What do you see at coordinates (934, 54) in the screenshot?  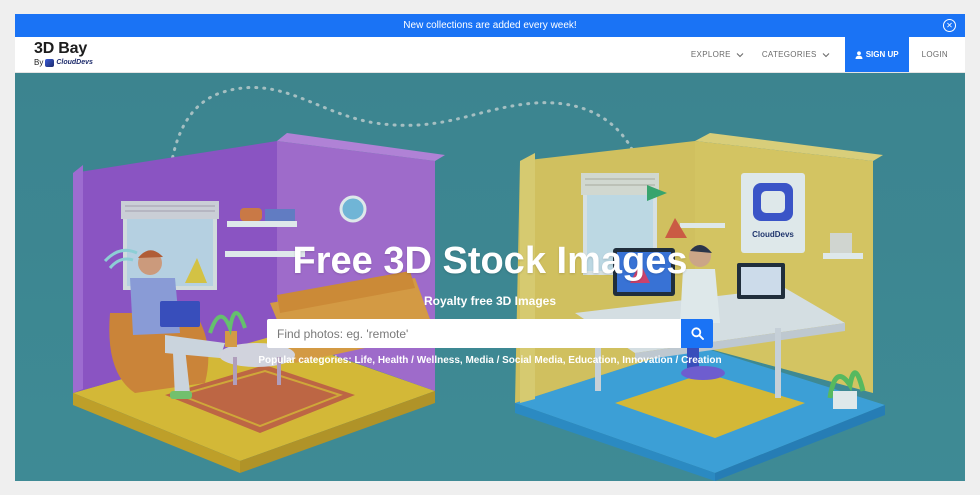 I see `login-label: LOGIN` at bounding box center [934, 54].